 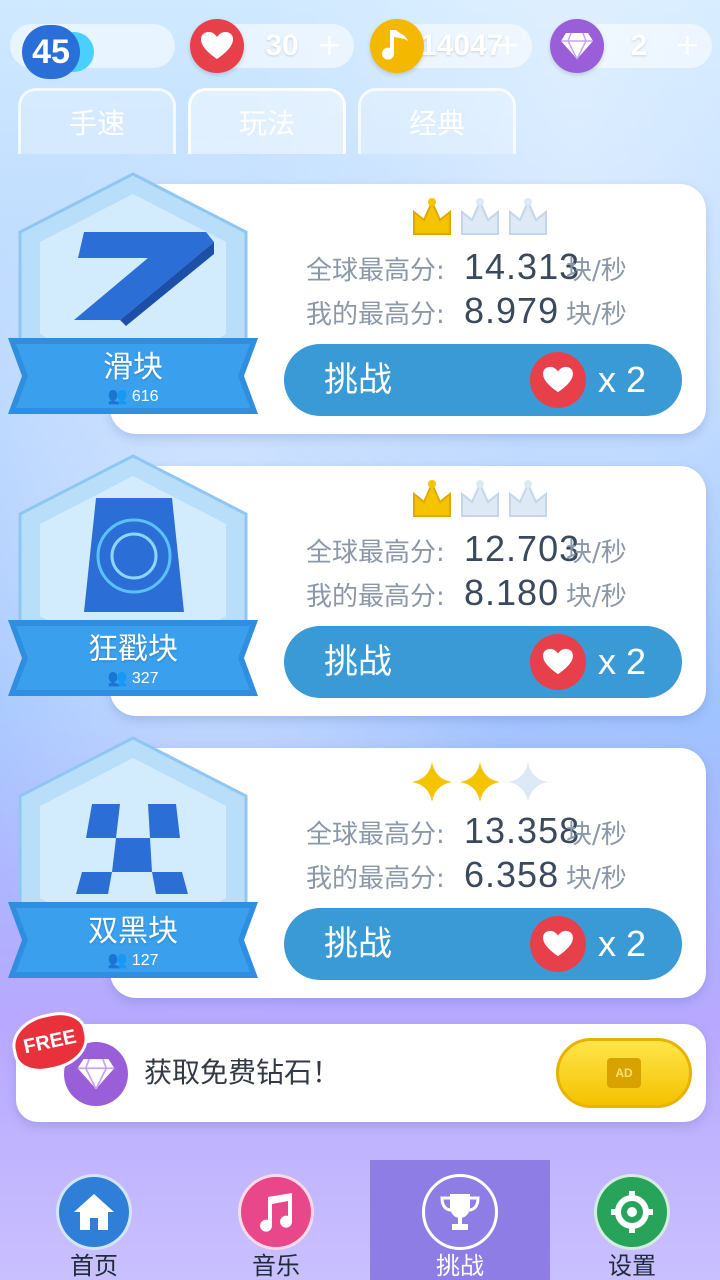 I want to click on nav-home: 首页, so click(x=94, y=1220).